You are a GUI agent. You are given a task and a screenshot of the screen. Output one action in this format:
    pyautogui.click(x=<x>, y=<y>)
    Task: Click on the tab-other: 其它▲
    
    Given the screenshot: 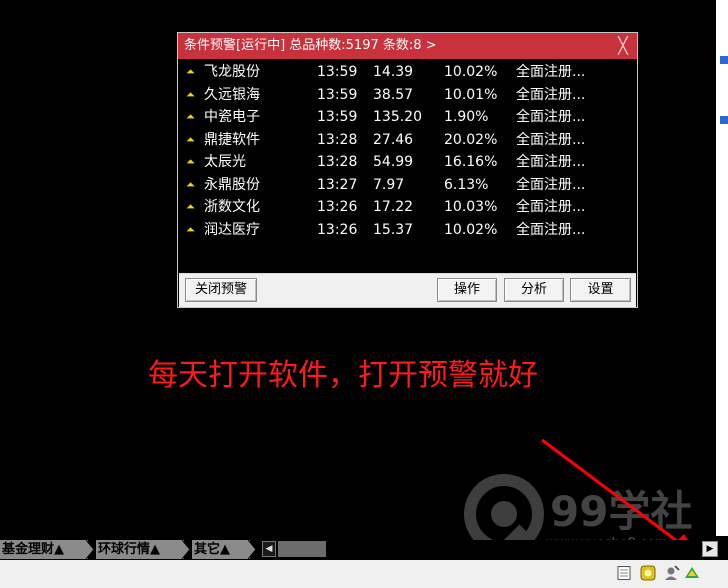 What is the action you would take?
    pyautogui.click(x=221, y=549)
    